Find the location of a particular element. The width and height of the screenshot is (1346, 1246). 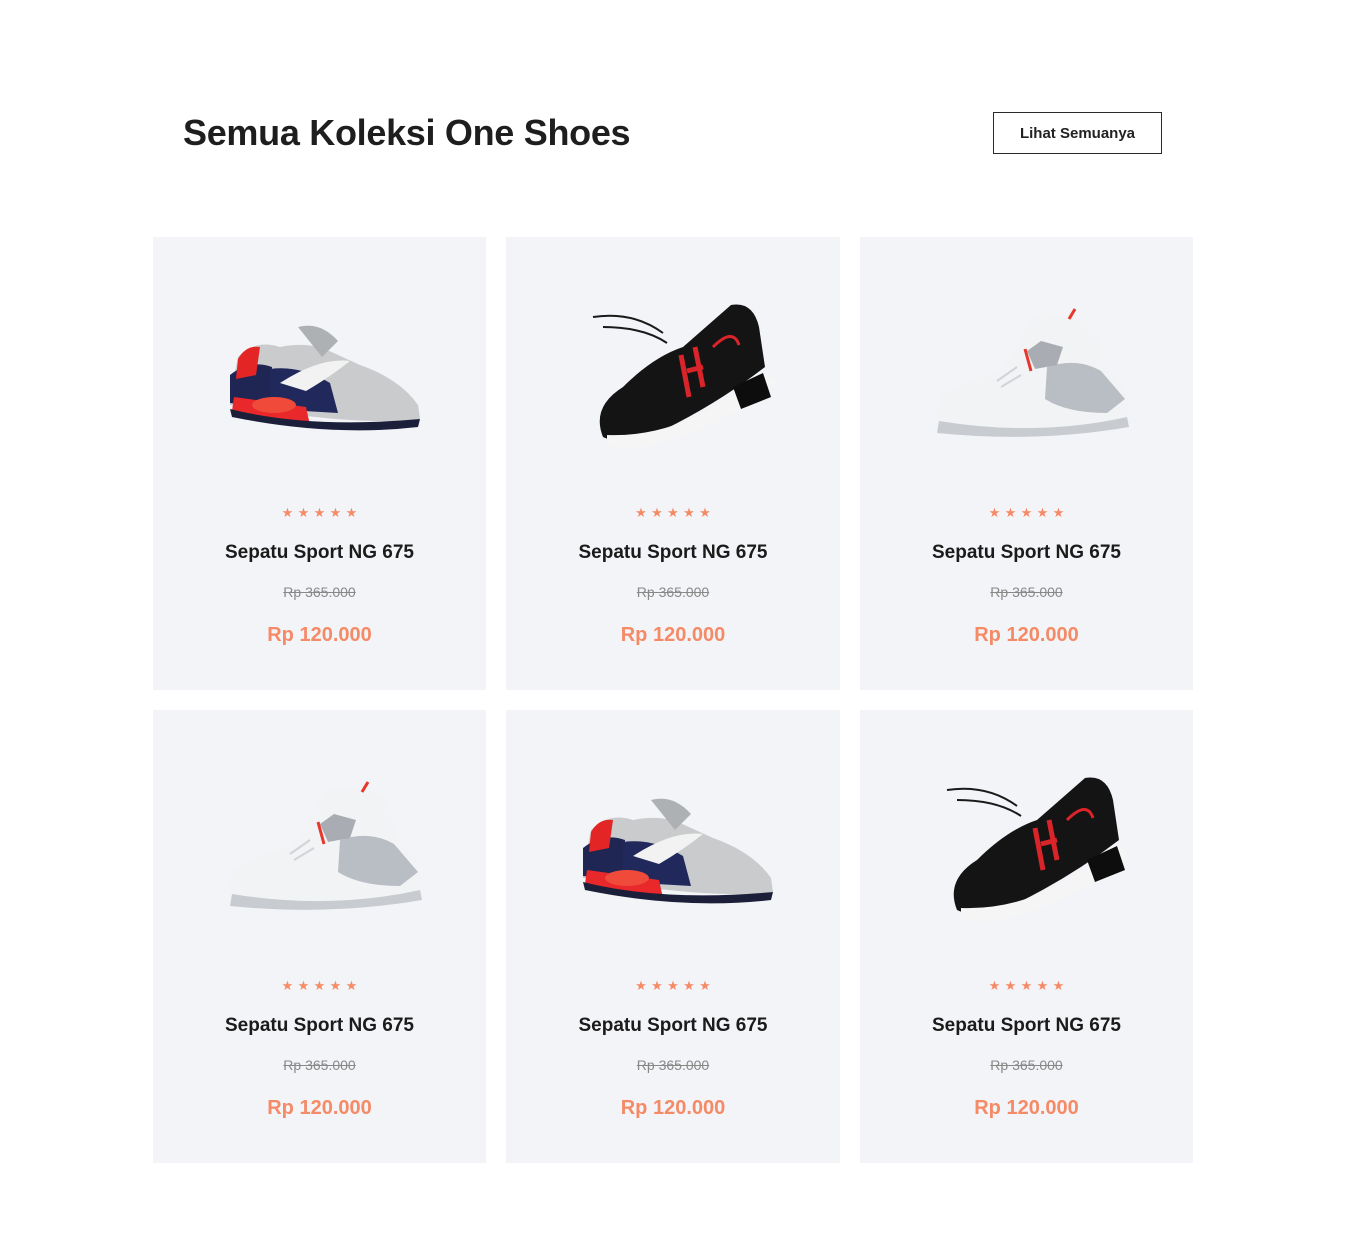

section-header: Semua Koleksi One Shoes Lihat Semuanya is located at coordinates (672, 133).